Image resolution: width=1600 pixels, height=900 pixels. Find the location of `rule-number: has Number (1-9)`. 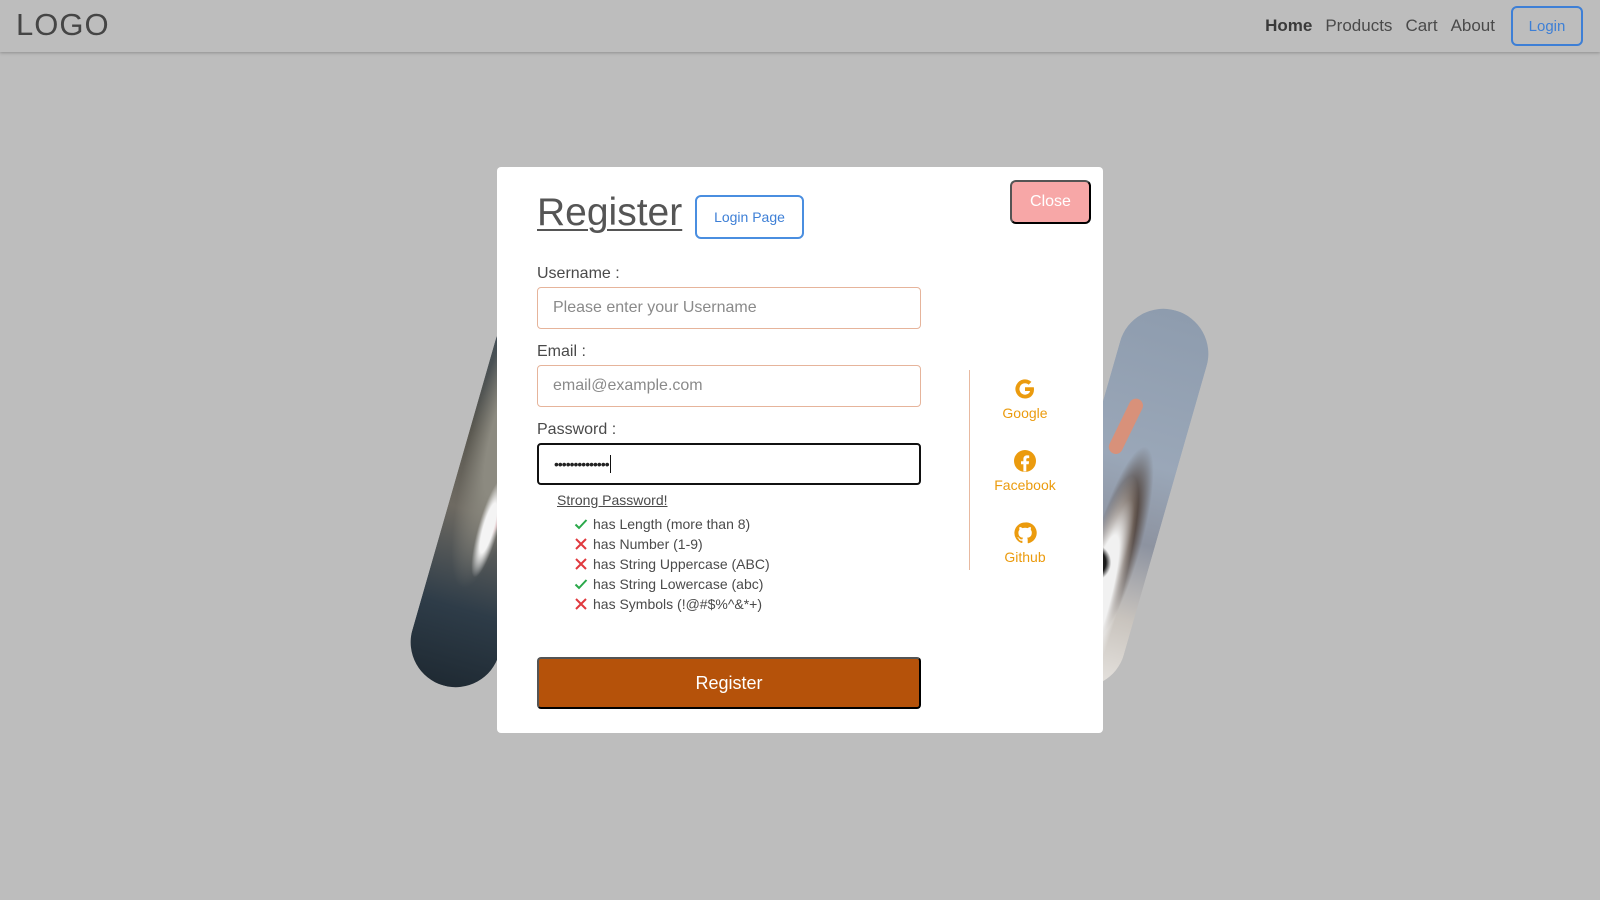

rule-number: has Number (1-9) is located at coordinates (671, 544).